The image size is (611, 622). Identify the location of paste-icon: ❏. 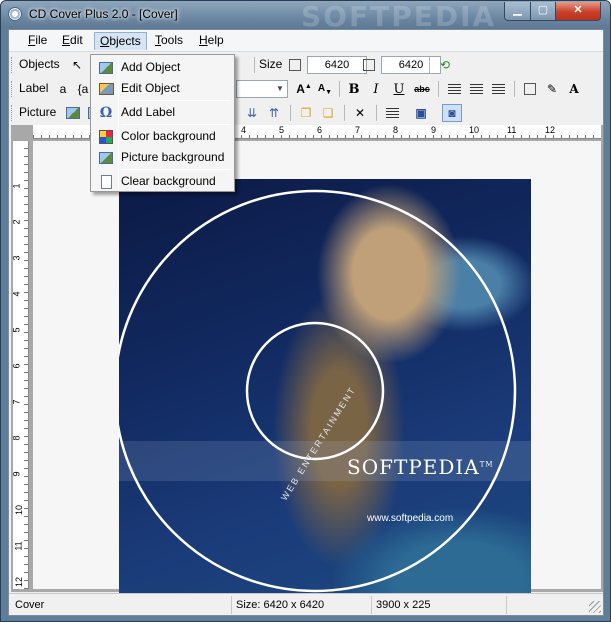
(328, 113).